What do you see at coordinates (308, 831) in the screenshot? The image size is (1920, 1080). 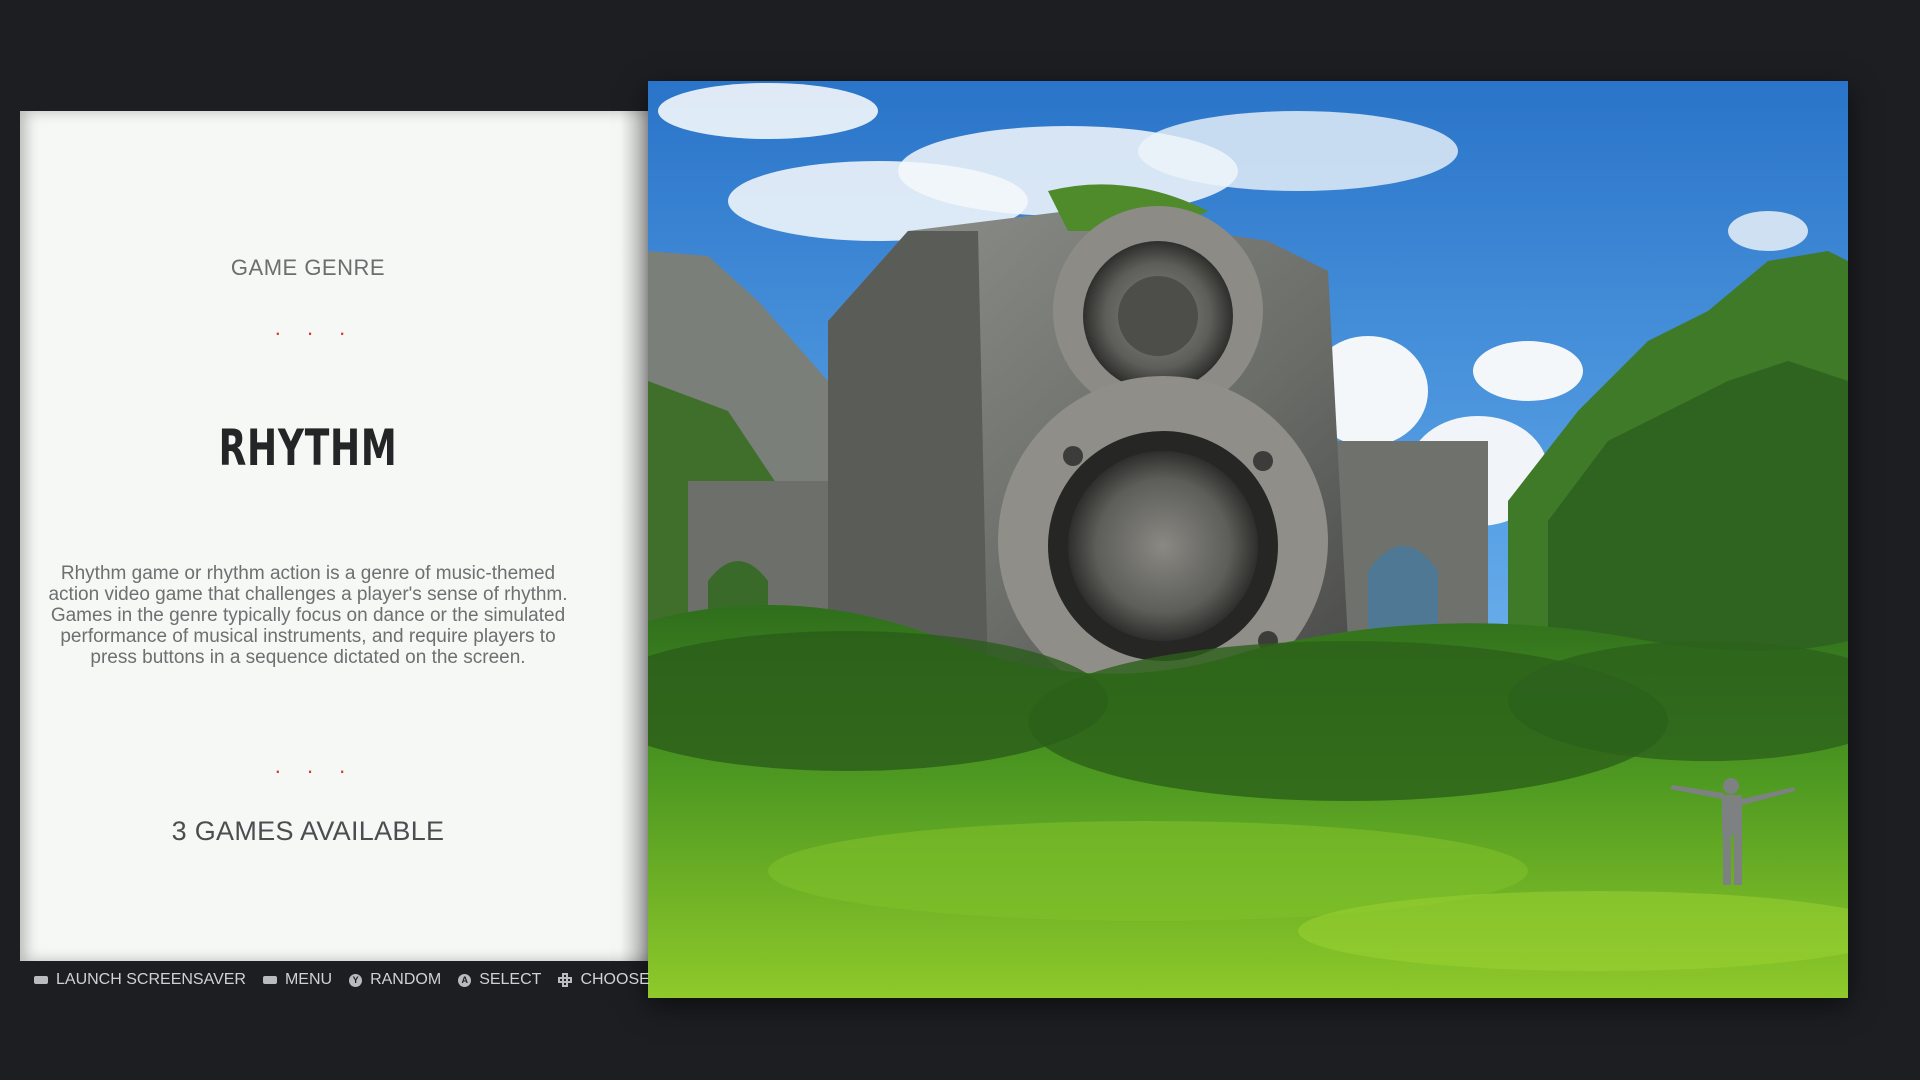 I see `games-available-count: 3 GAMES AVAILABLE` at bounding box center [308, 831].